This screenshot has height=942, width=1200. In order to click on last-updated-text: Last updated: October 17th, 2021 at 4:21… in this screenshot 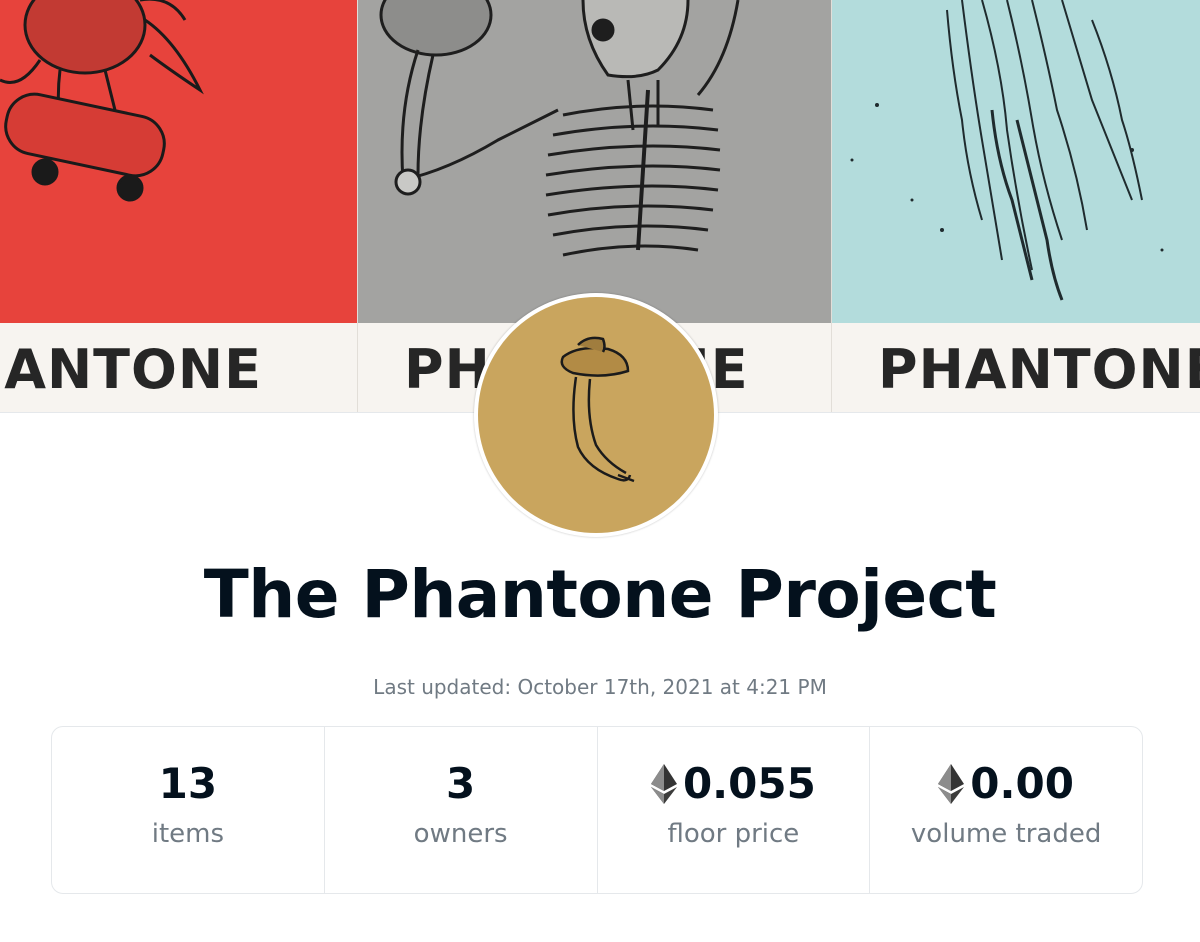, I will do `click(600, 687)`.